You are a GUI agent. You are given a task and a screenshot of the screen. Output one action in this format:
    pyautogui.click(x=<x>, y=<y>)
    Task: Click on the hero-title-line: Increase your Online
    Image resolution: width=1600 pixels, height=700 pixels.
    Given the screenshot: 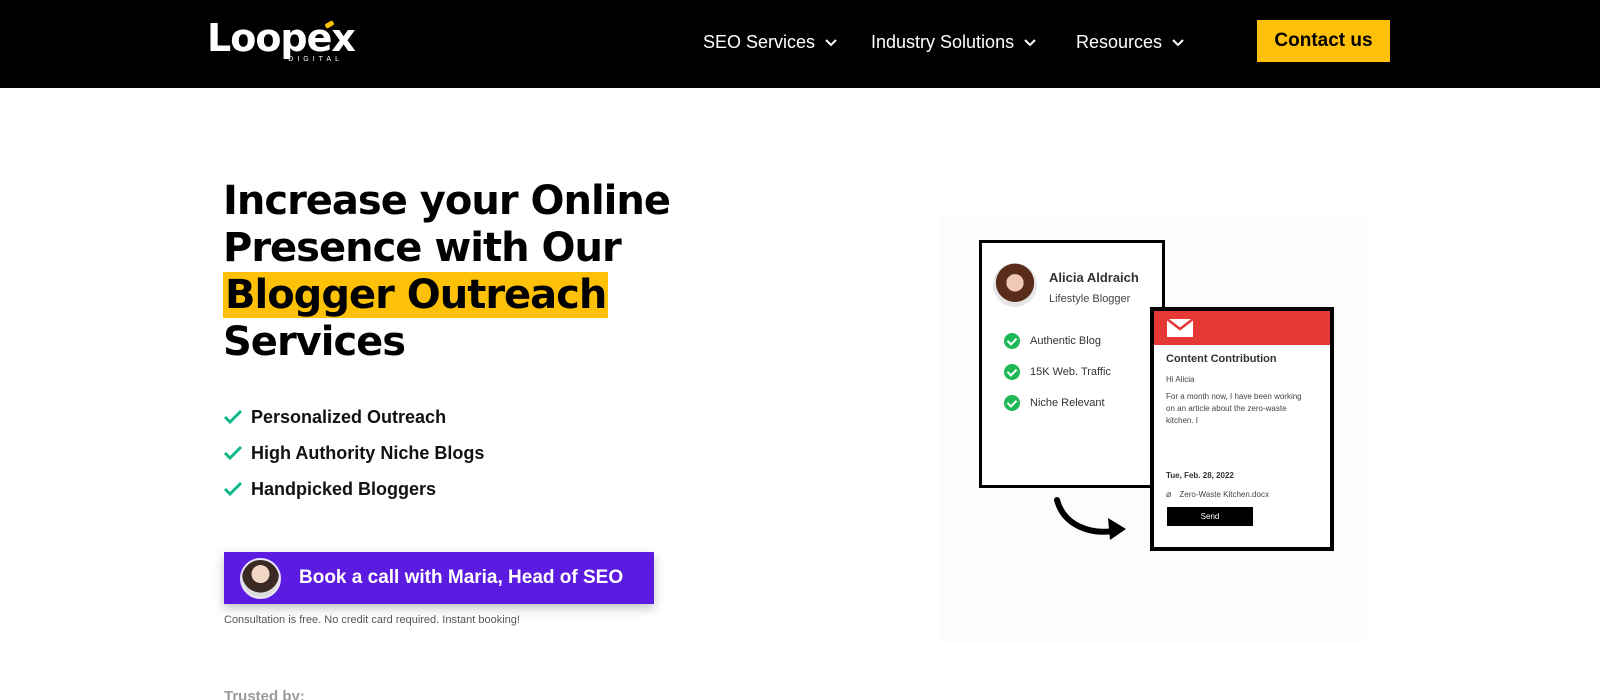 What is the action you would take?
    pyautogui.click(x=447, y=201)
    